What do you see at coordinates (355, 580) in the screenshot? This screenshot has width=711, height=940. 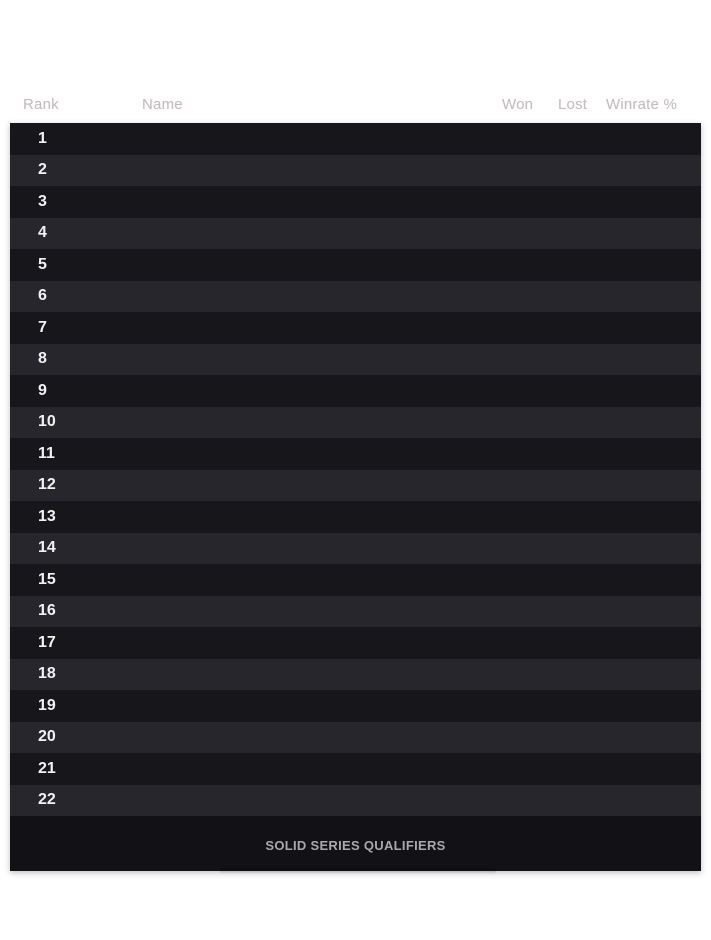 I see `table-row: 15` at bounding box center [355, 580].